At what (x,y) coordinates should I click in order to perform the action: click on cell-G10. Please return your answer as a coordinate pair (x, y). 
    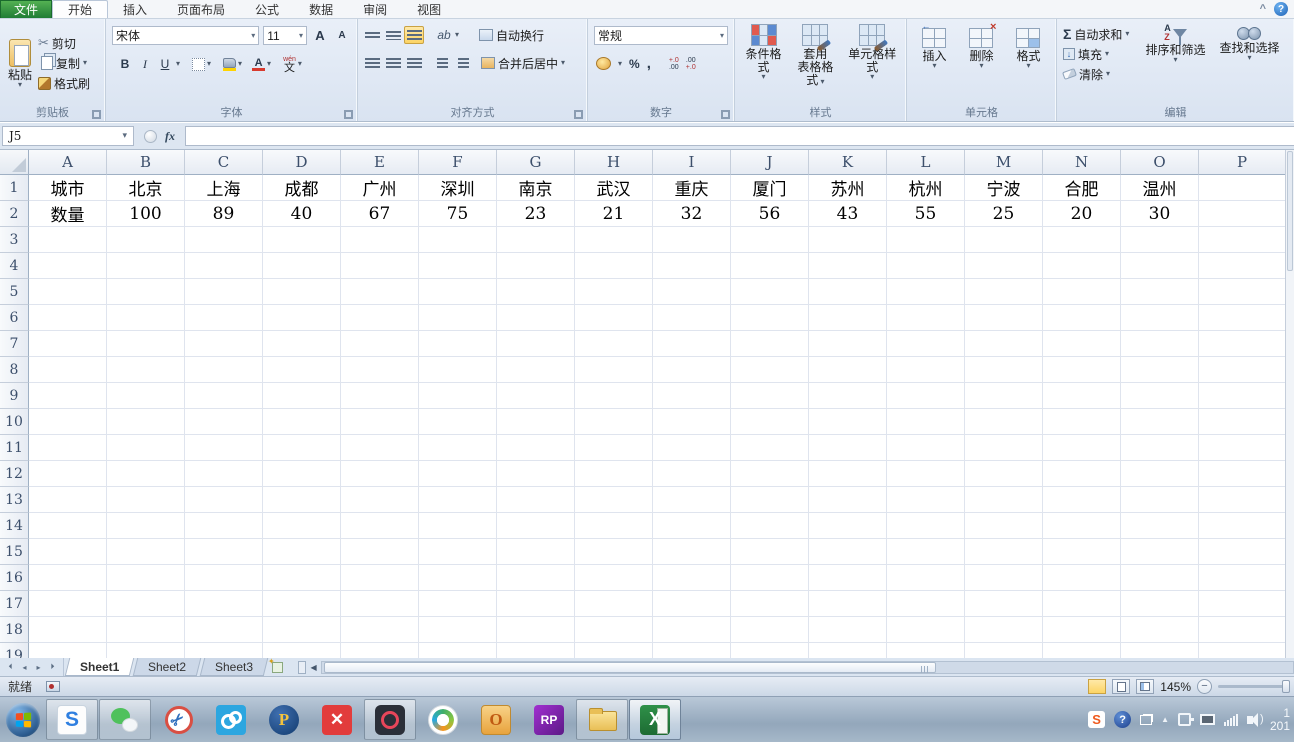
    Looking at the image, I should click on (536, 422).